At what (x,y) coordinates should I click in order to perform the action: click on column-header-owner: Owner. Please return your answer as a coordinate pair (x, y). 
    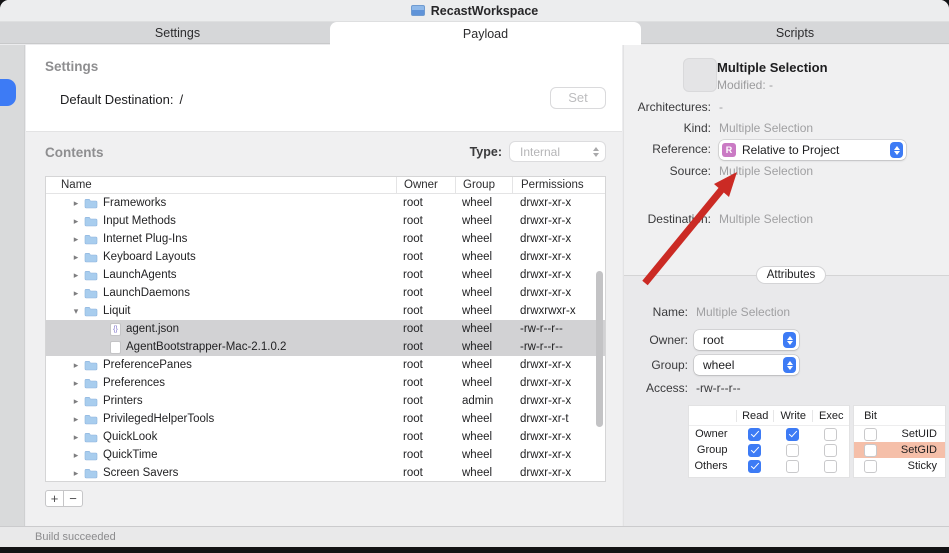
    Looking at the image, I should click on (425, 185).